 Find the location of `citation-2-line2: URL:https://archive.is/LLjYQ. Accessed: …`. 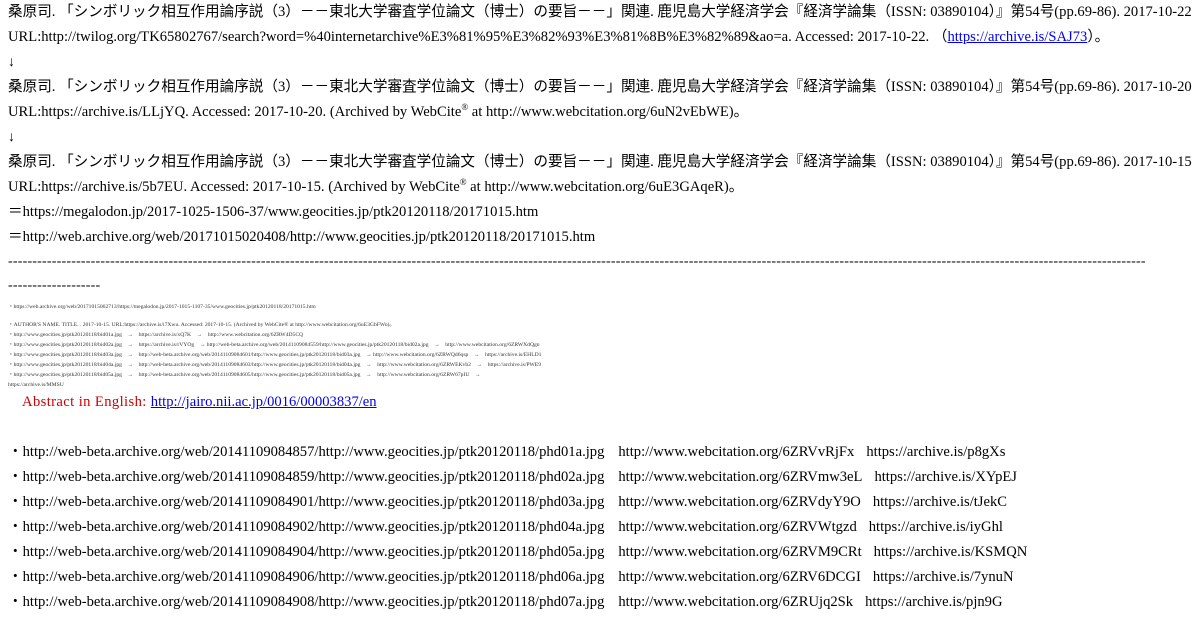

citation-2-line2: URL:https://archive.is/LLjYQ. Accessed: … is located at coordinates (600, 112).